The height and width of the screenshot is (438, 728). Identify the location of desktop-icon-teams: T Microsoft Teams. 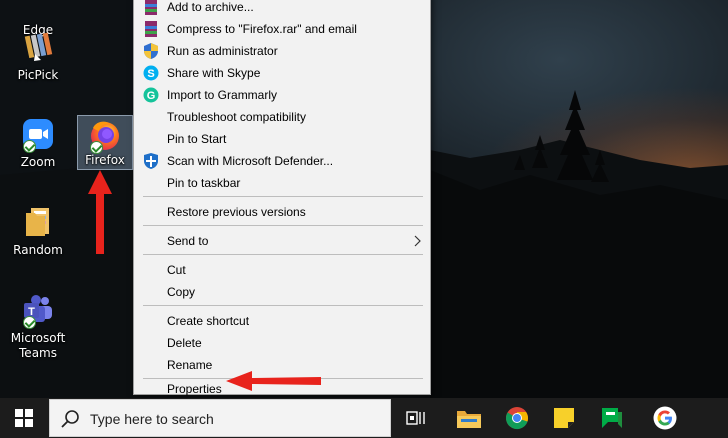
(38, 327).